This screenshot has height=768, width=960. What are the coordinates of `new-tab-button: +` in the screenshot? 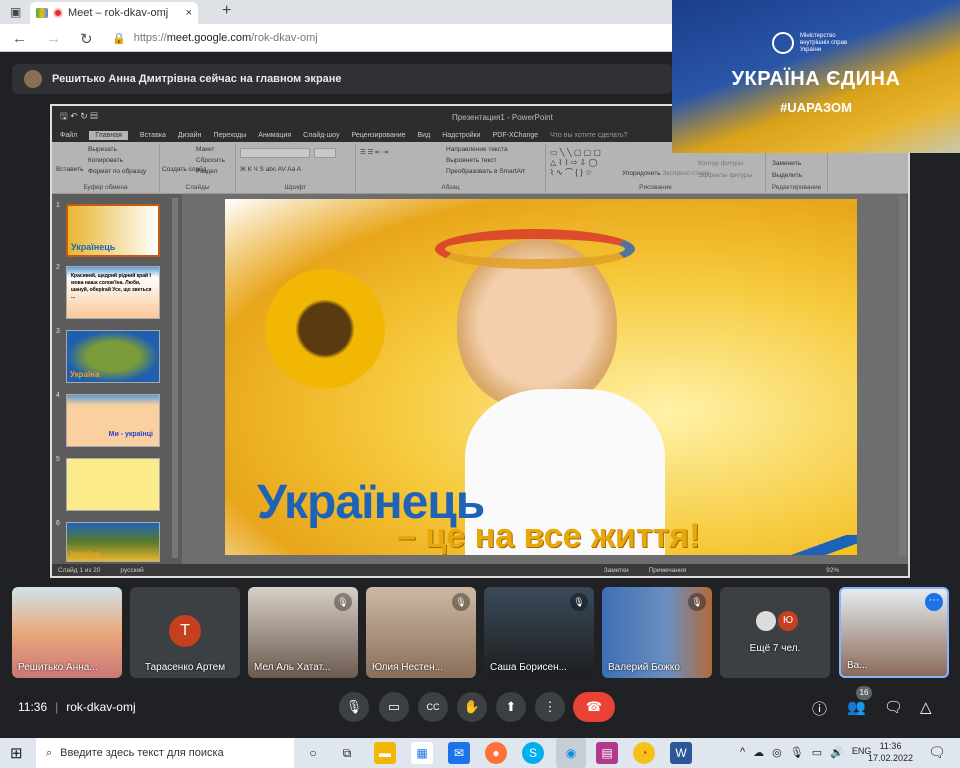 It's located at (226, 11).